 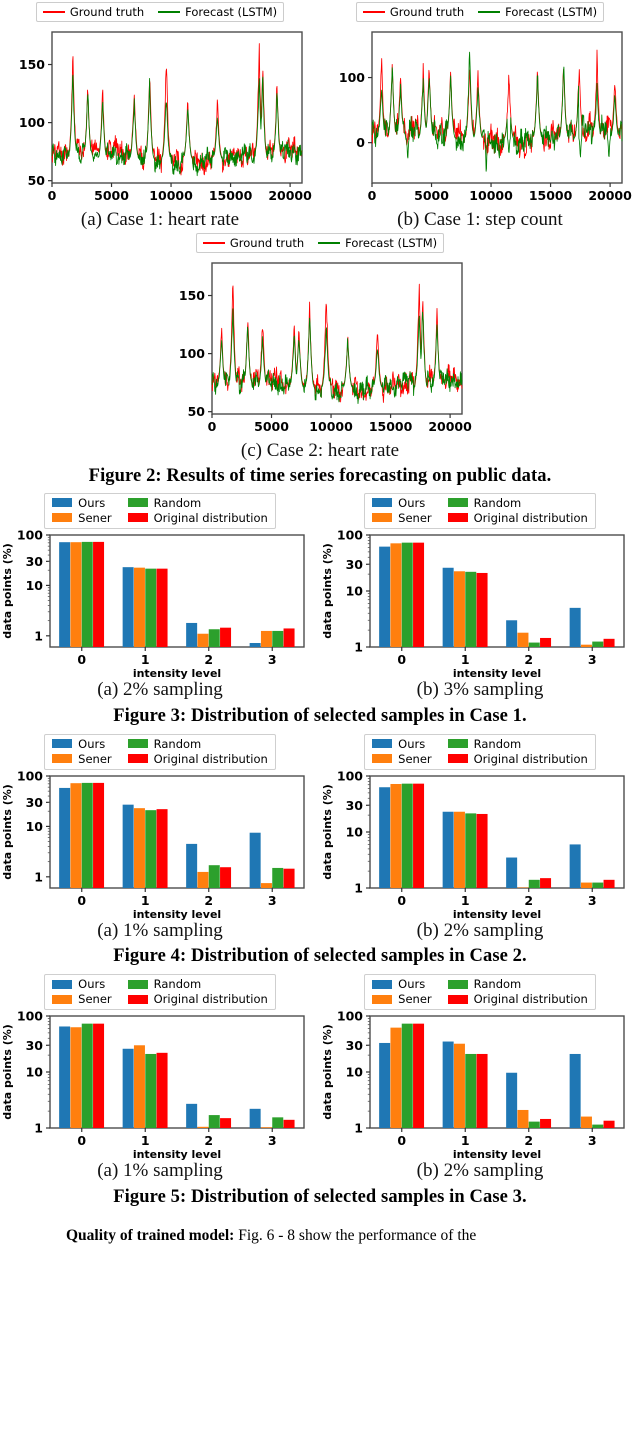 I want to click on legend-label: Ground truth, so click(x=267, y=242).